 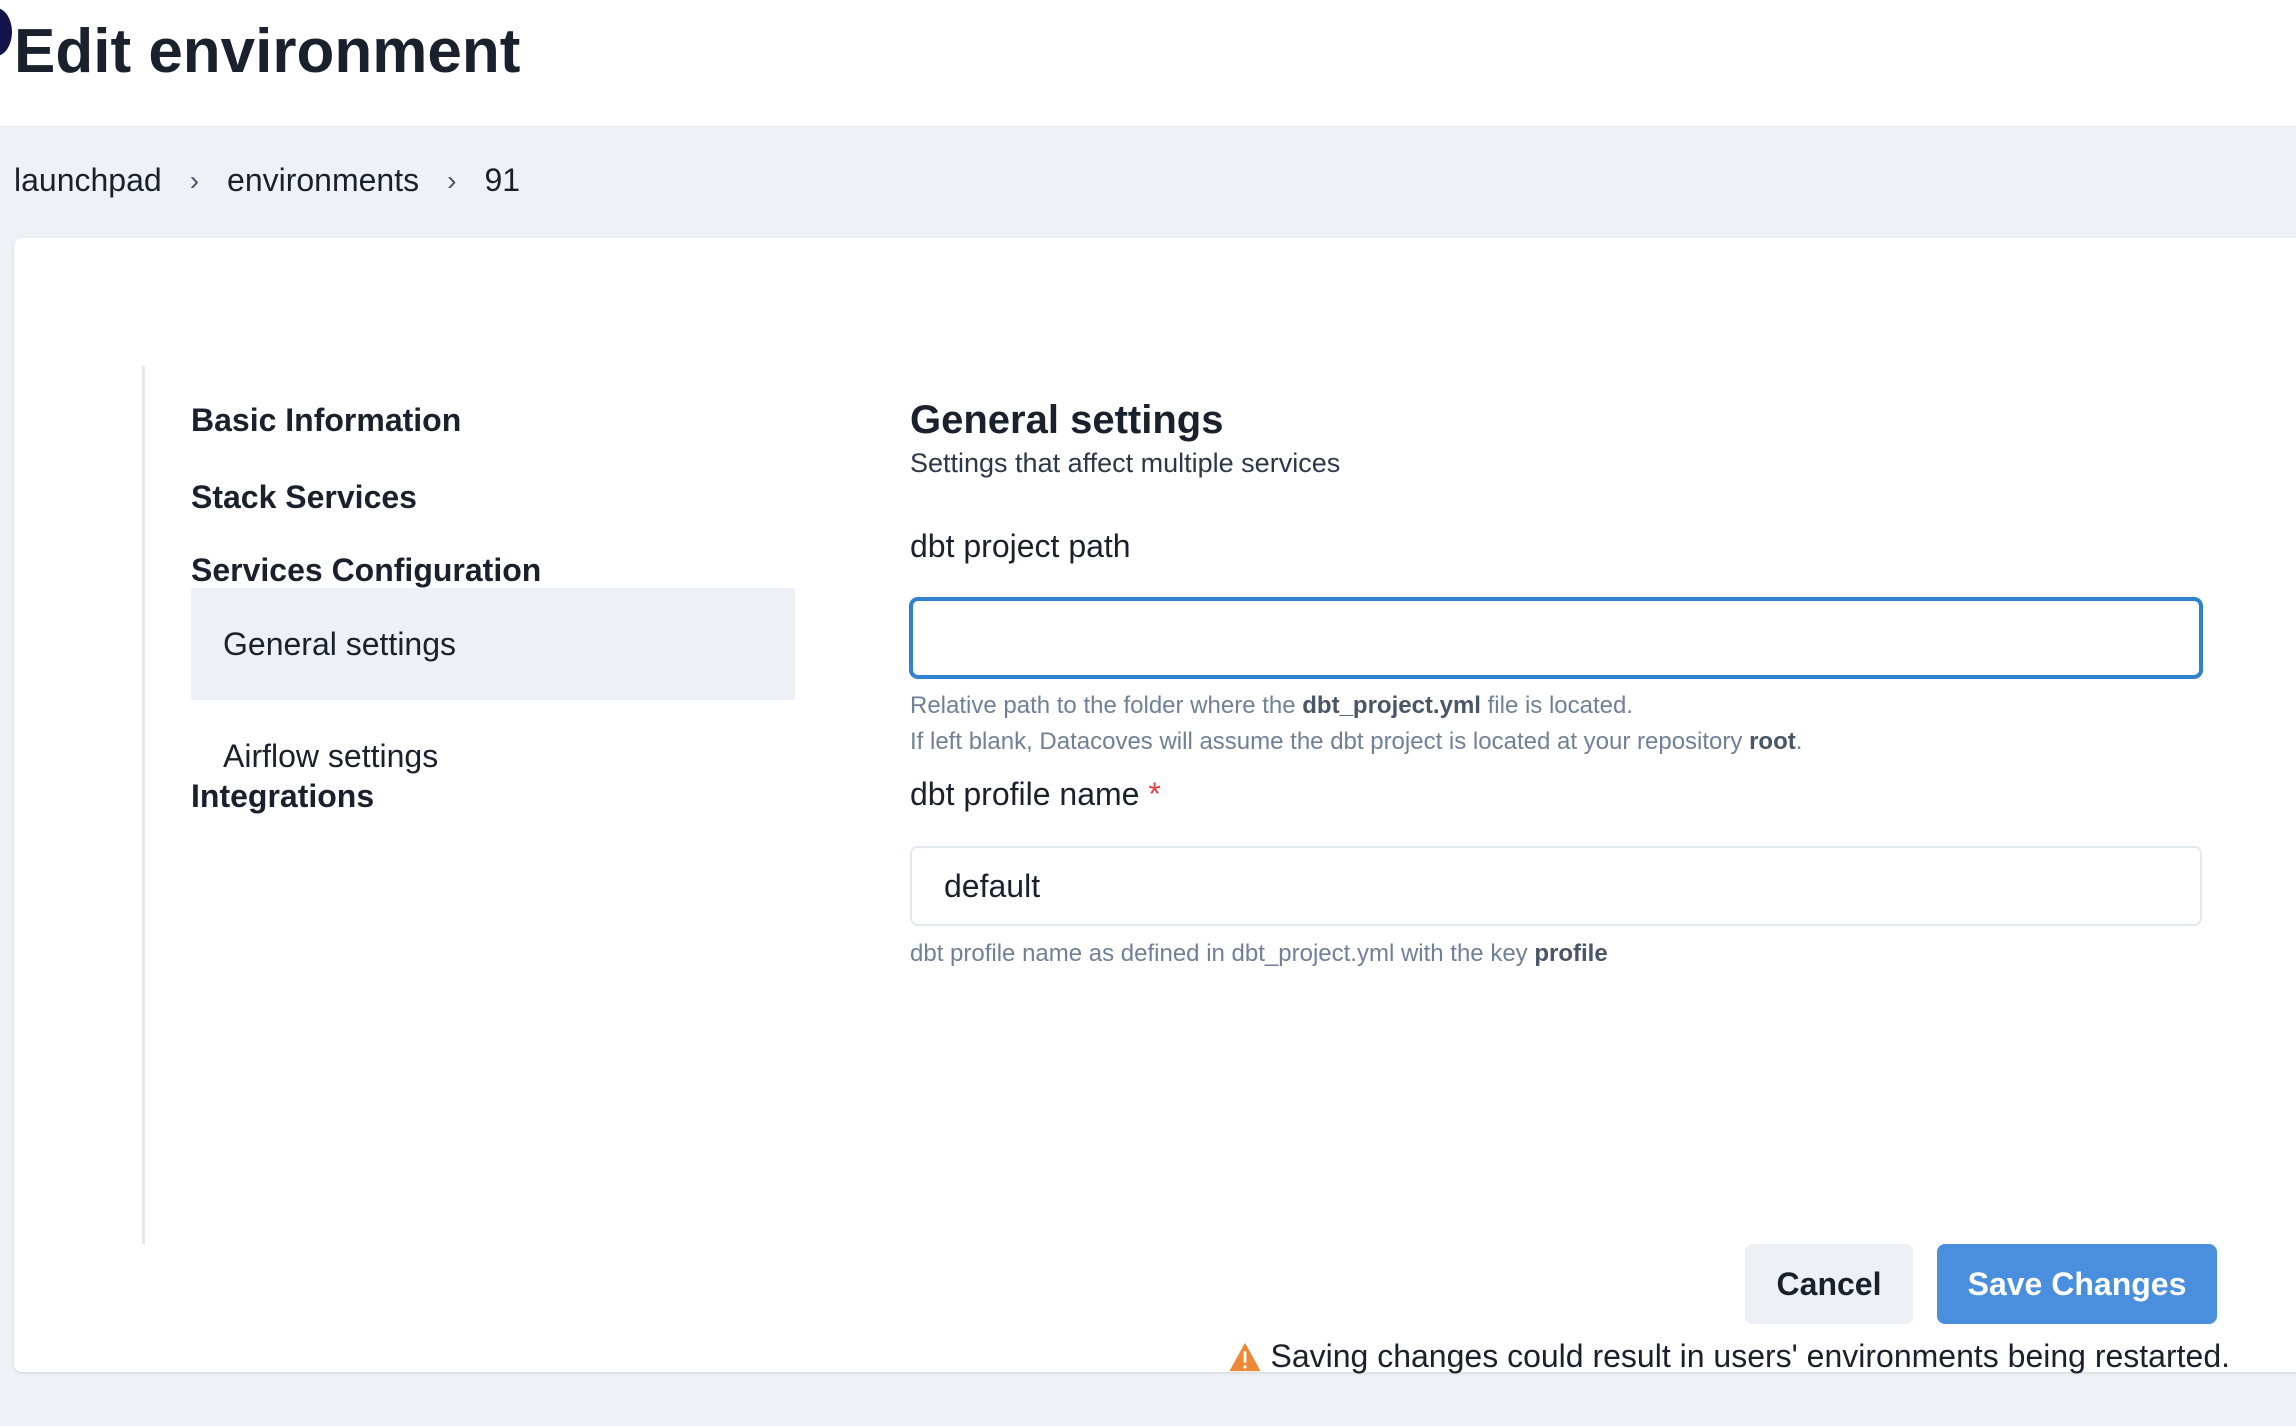 What do you see at coordinates (323, 180) in the screenshot?
I see `breadcrumb-environments: environments` at bounding box center [323, 180].